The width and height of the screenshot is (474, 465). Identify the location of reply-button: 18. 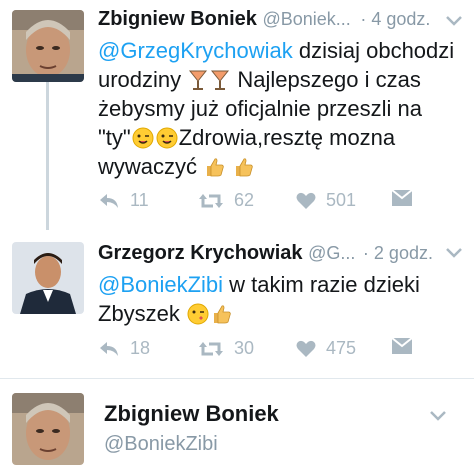
(124, 348).